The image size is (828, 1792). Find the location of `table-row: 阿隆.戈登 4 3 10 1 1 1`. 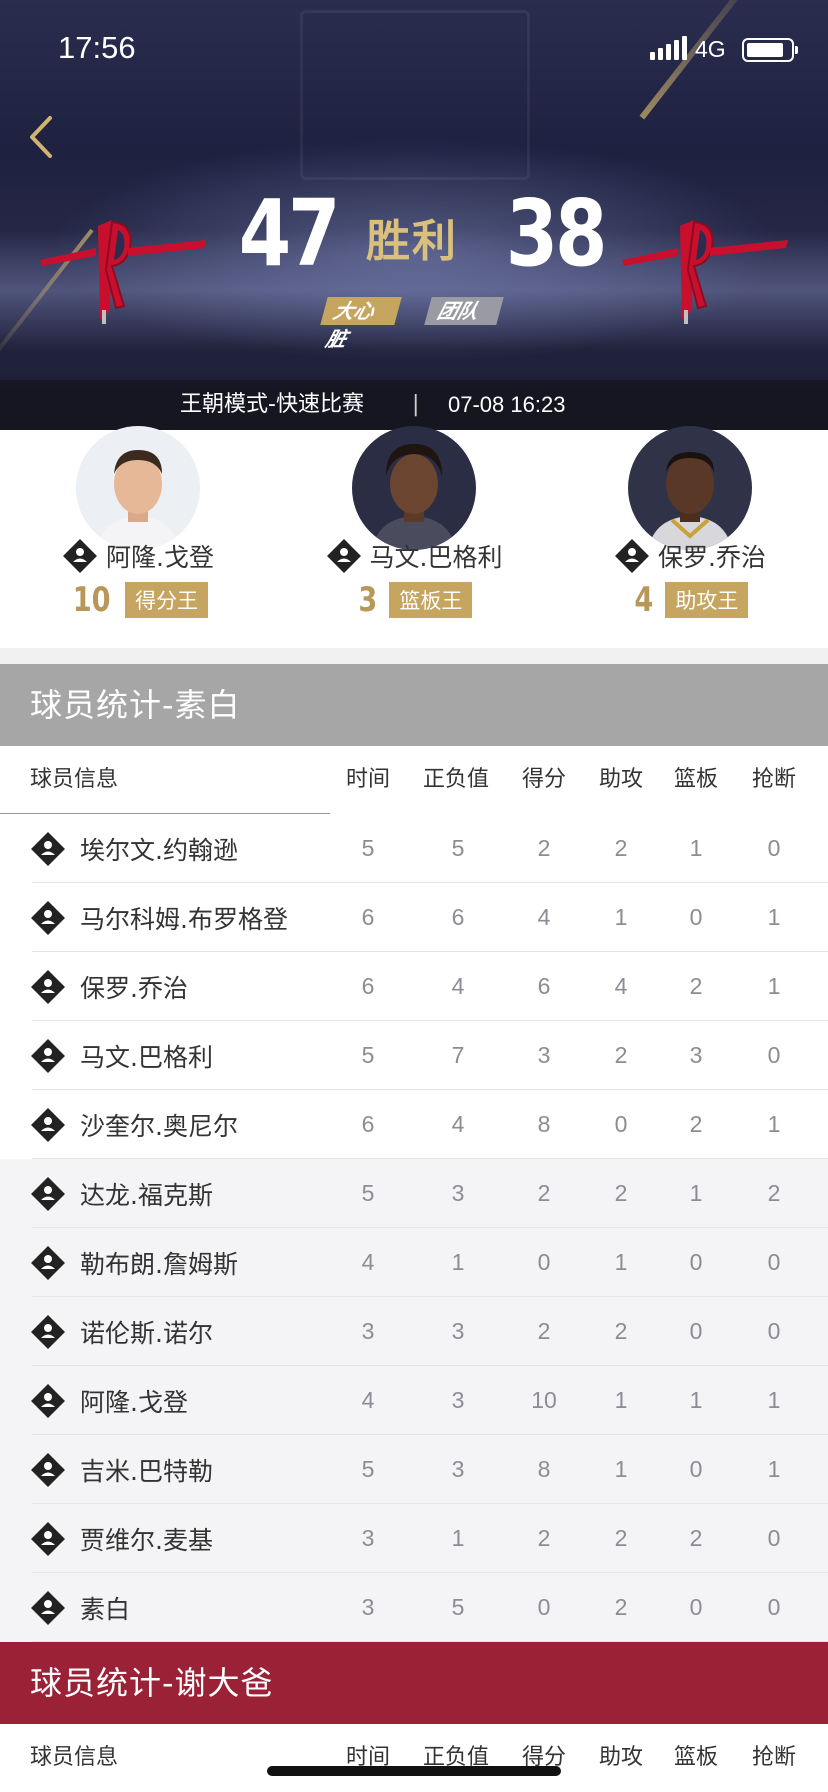

table-row: 阿隆.戈登 4 3 10 1 1 1 is located at coordinates (414, 1400).